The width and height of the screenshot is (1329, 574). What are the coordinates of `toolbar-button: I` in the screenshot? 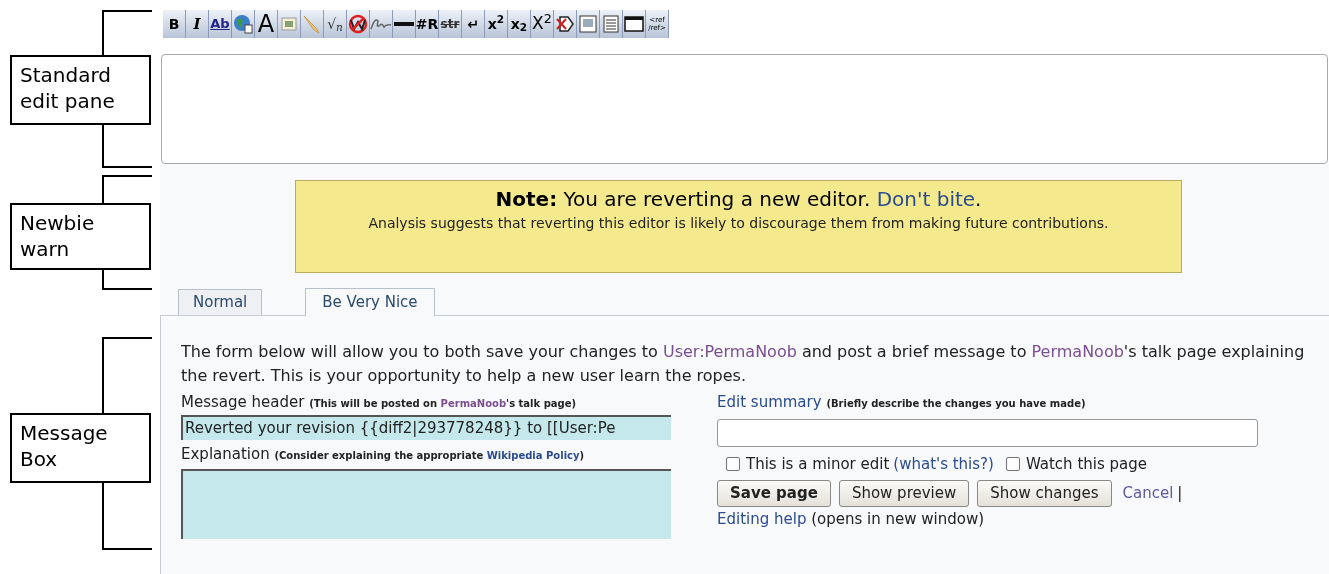 It's located at (197, 24).